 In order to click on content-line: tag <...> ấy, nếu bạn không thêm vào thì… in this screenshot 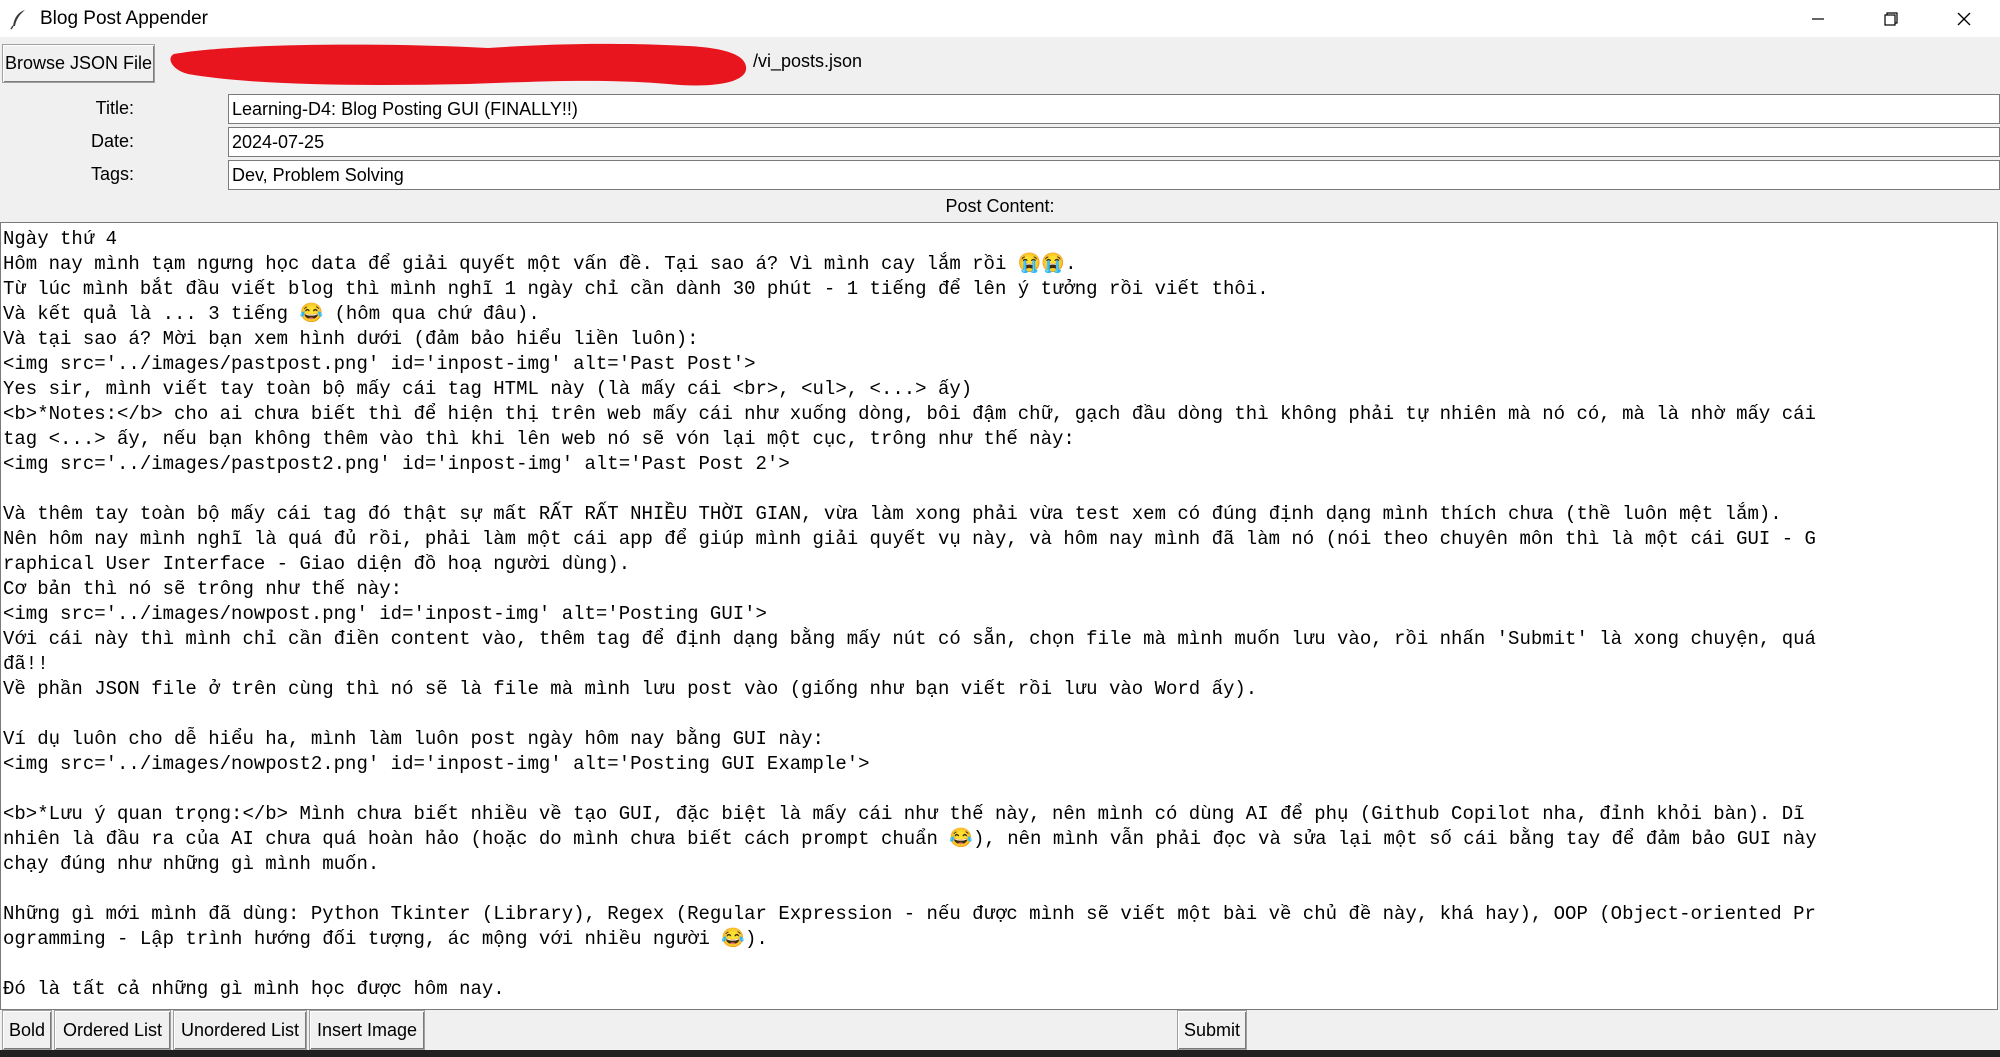, I will do `click(539, 439)`.